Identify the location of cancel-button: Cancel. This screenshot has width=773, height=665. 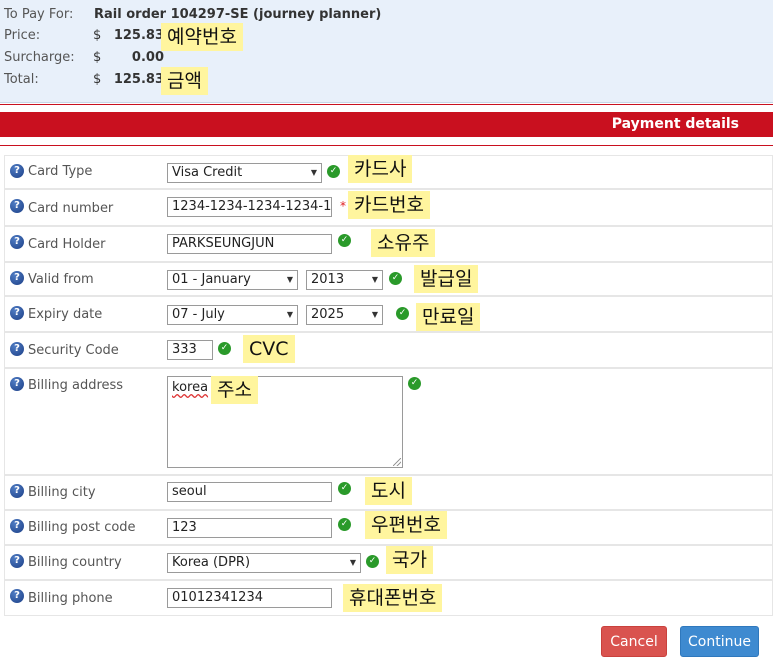
(634, 641).